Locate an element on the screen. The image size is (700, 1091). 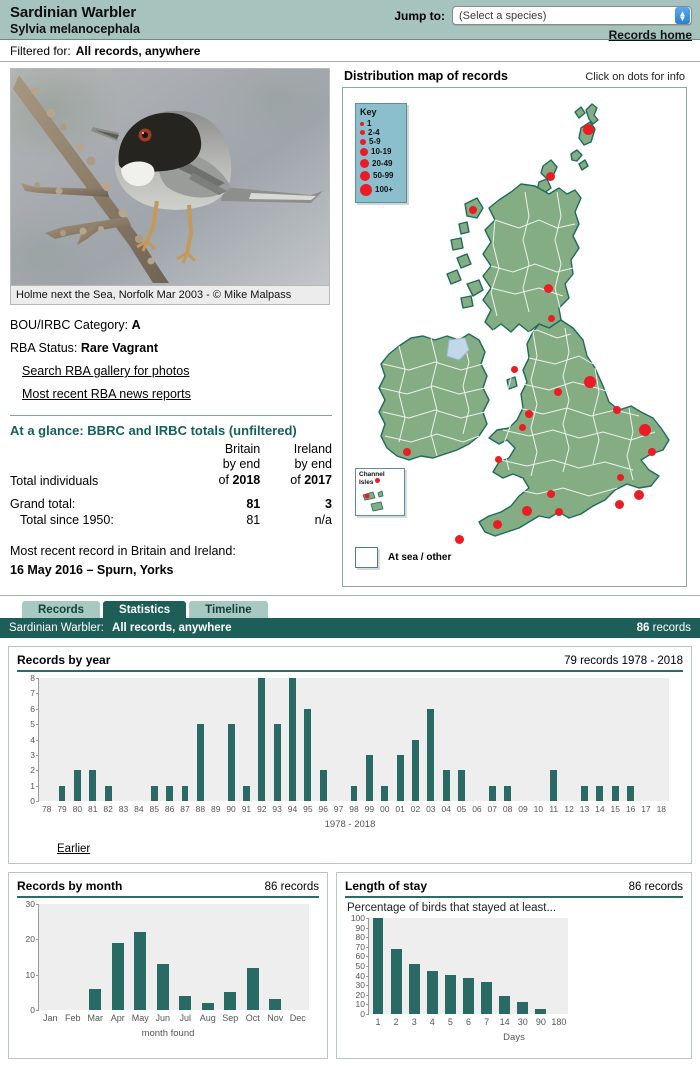
y-axis-tick-label: 20 is located at coordinates (30, 939).